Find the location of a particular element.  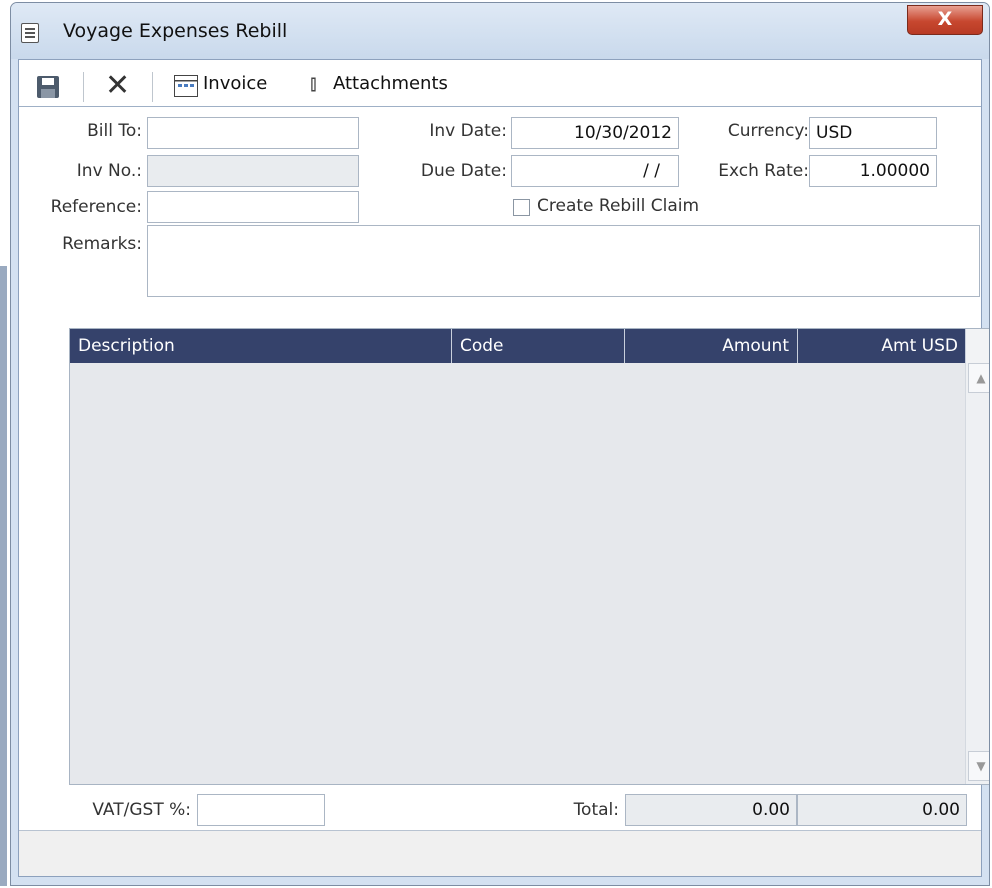

window-icon is located at coordinates (30, 33).